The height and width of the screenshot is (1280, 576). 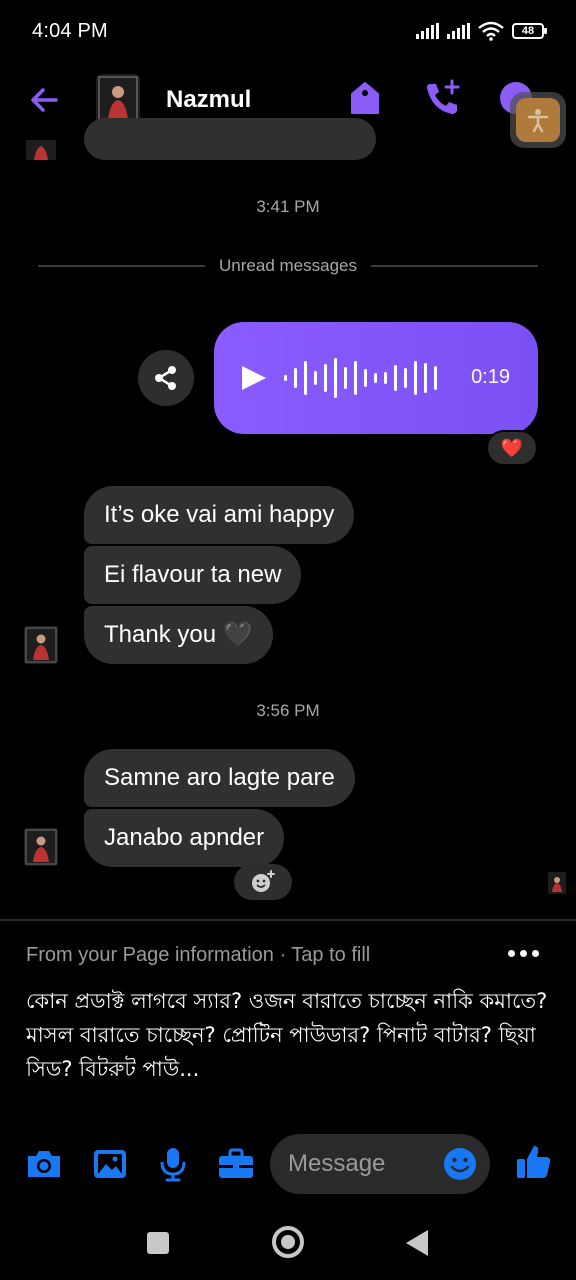 I want to click on system-back-button, so click(x=417, y=1243).